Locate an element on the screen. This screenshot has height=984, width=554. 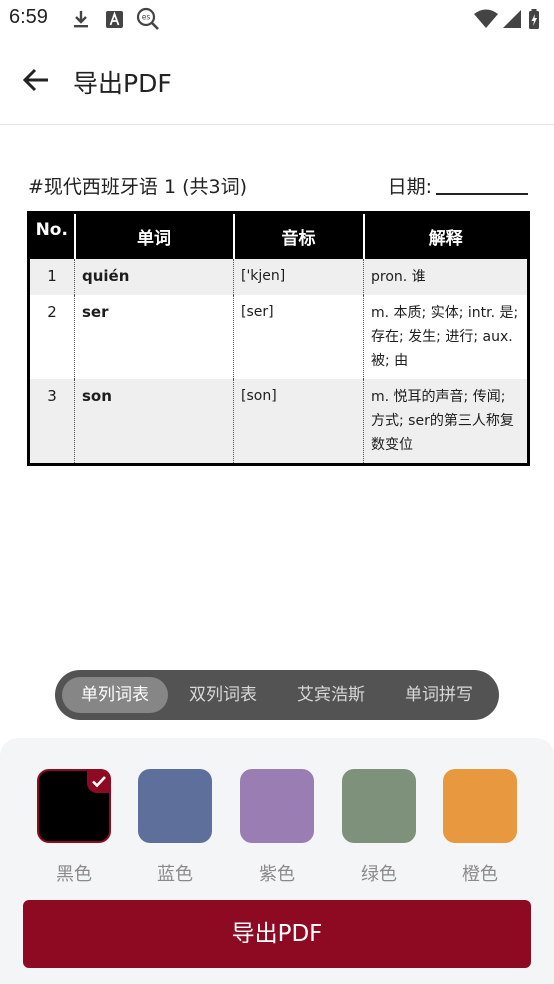
download-icon is located at coordinates (81, 19).